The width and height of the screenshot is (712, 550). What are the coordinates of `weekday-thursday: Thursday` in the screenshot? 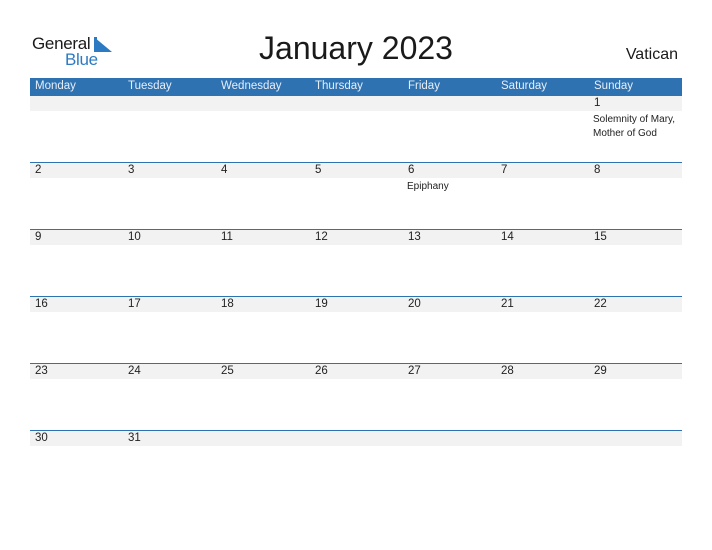 It's located at (339, 86).